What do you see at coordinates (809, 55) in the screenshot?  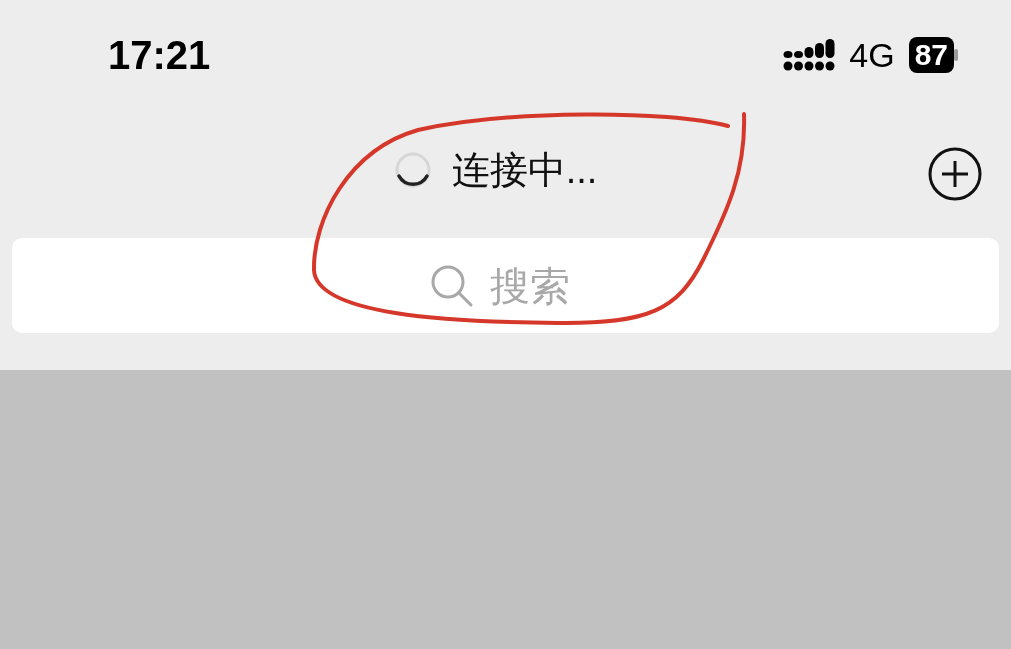 I see `signal-icon` at bounding box center [809, 55].